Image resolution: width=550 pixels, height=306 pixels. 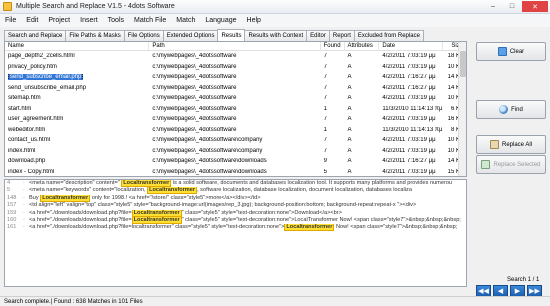 What do you see at coordinates (463, 64) in the screenshot?
I see `scrollbar-thumb` at bounding box center [463, 64].